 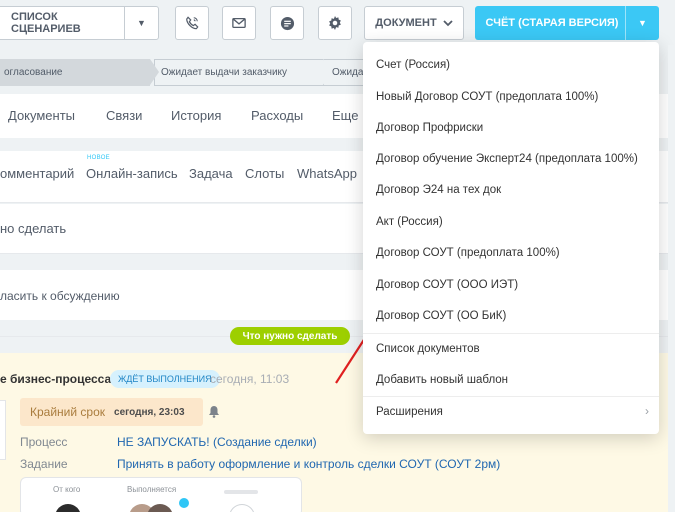 What do you see at coordinates (68, 412) in the screenshot?
I see `deadline-label: Крайний срок` at bounding box center [68, 412].